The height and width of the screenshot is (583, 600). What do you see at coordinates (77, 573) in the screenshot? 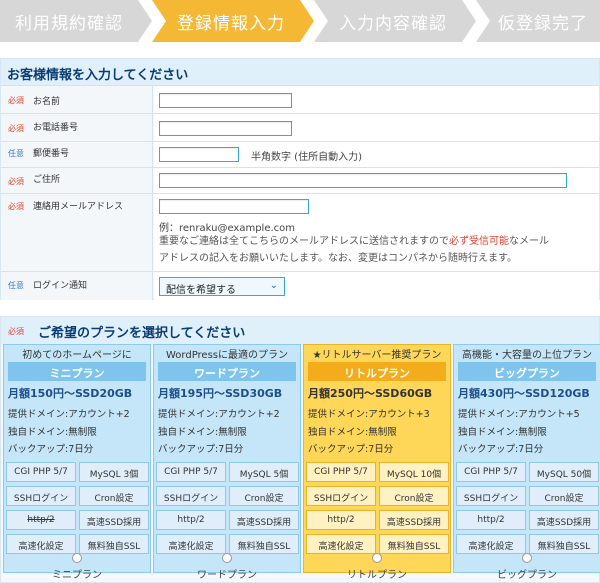
I see `plan-radio-label: ミニプラン` at bounding box center [77, 573].